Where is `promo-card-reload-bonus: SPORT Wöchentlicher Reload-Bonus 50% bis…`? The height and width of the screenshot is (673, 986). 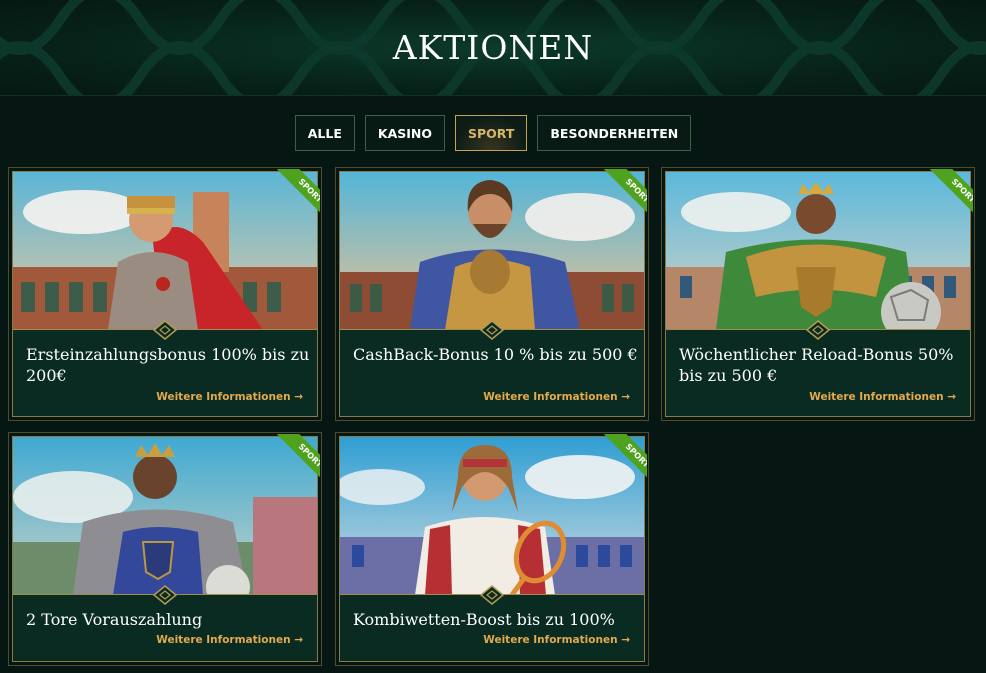 promo-card-reload-bonus: SPORT Wöchentlicher Reload-Bonus 50% bis… is located at coordinates (818, 294).